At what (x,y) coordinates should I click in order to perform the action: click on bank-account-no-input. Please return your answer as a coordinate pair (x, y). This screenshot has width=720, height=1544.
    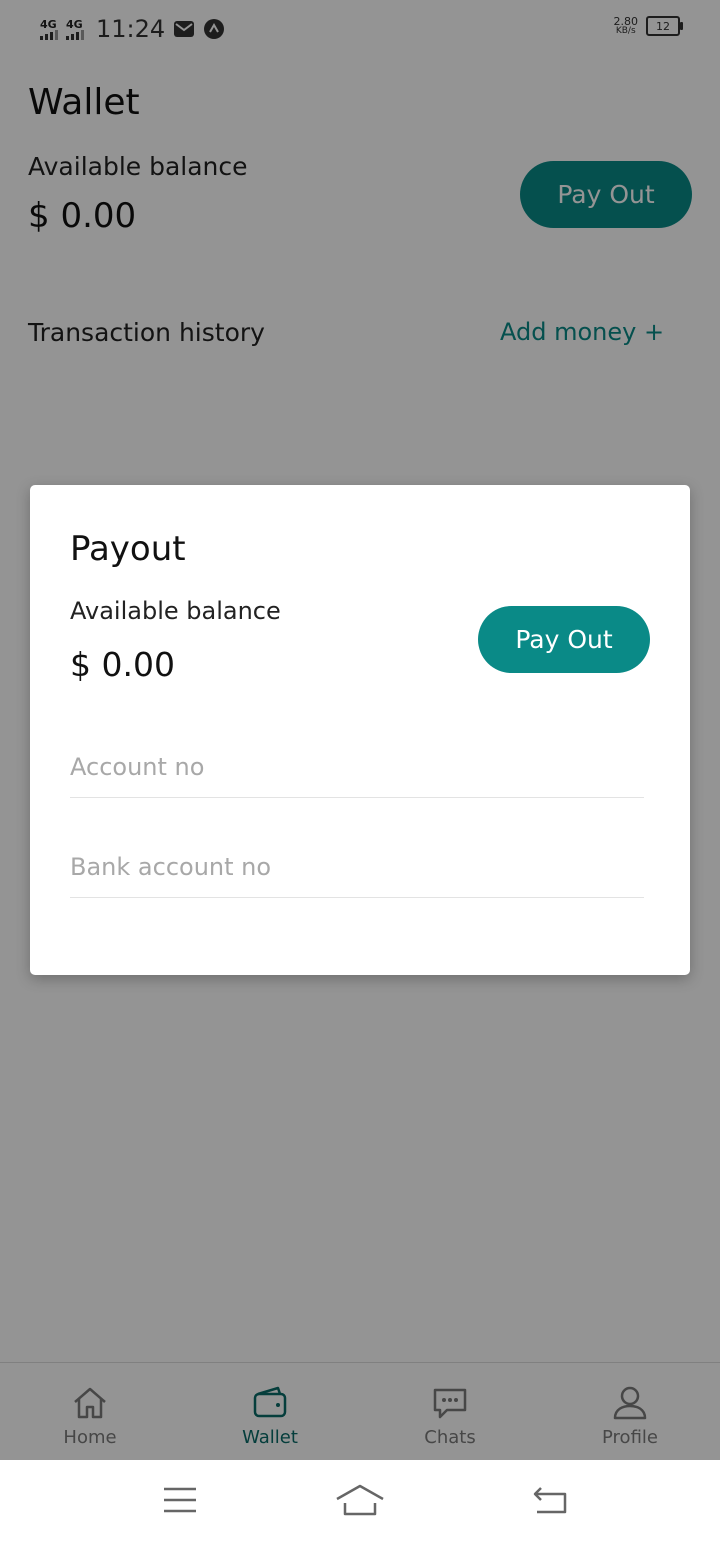
    Looking at the image, I should click on (357, 867).